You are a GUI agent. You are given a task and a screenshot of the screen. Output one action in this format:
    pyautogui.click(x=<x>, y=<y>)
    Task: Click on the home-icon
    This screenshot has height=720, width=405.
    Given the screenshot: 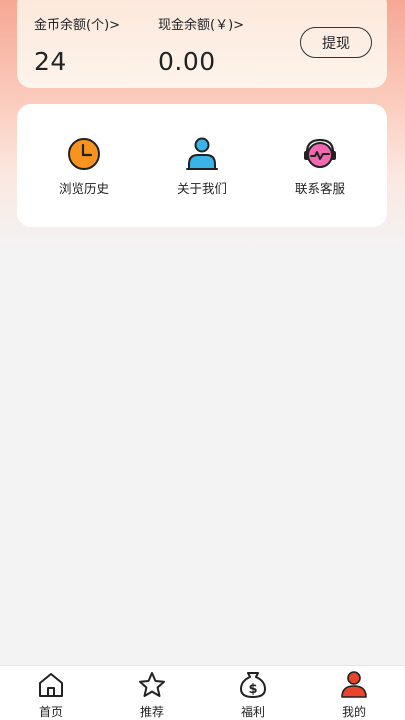 What is the action you would take?
    pyautogui.click(x=51, y=685)
    